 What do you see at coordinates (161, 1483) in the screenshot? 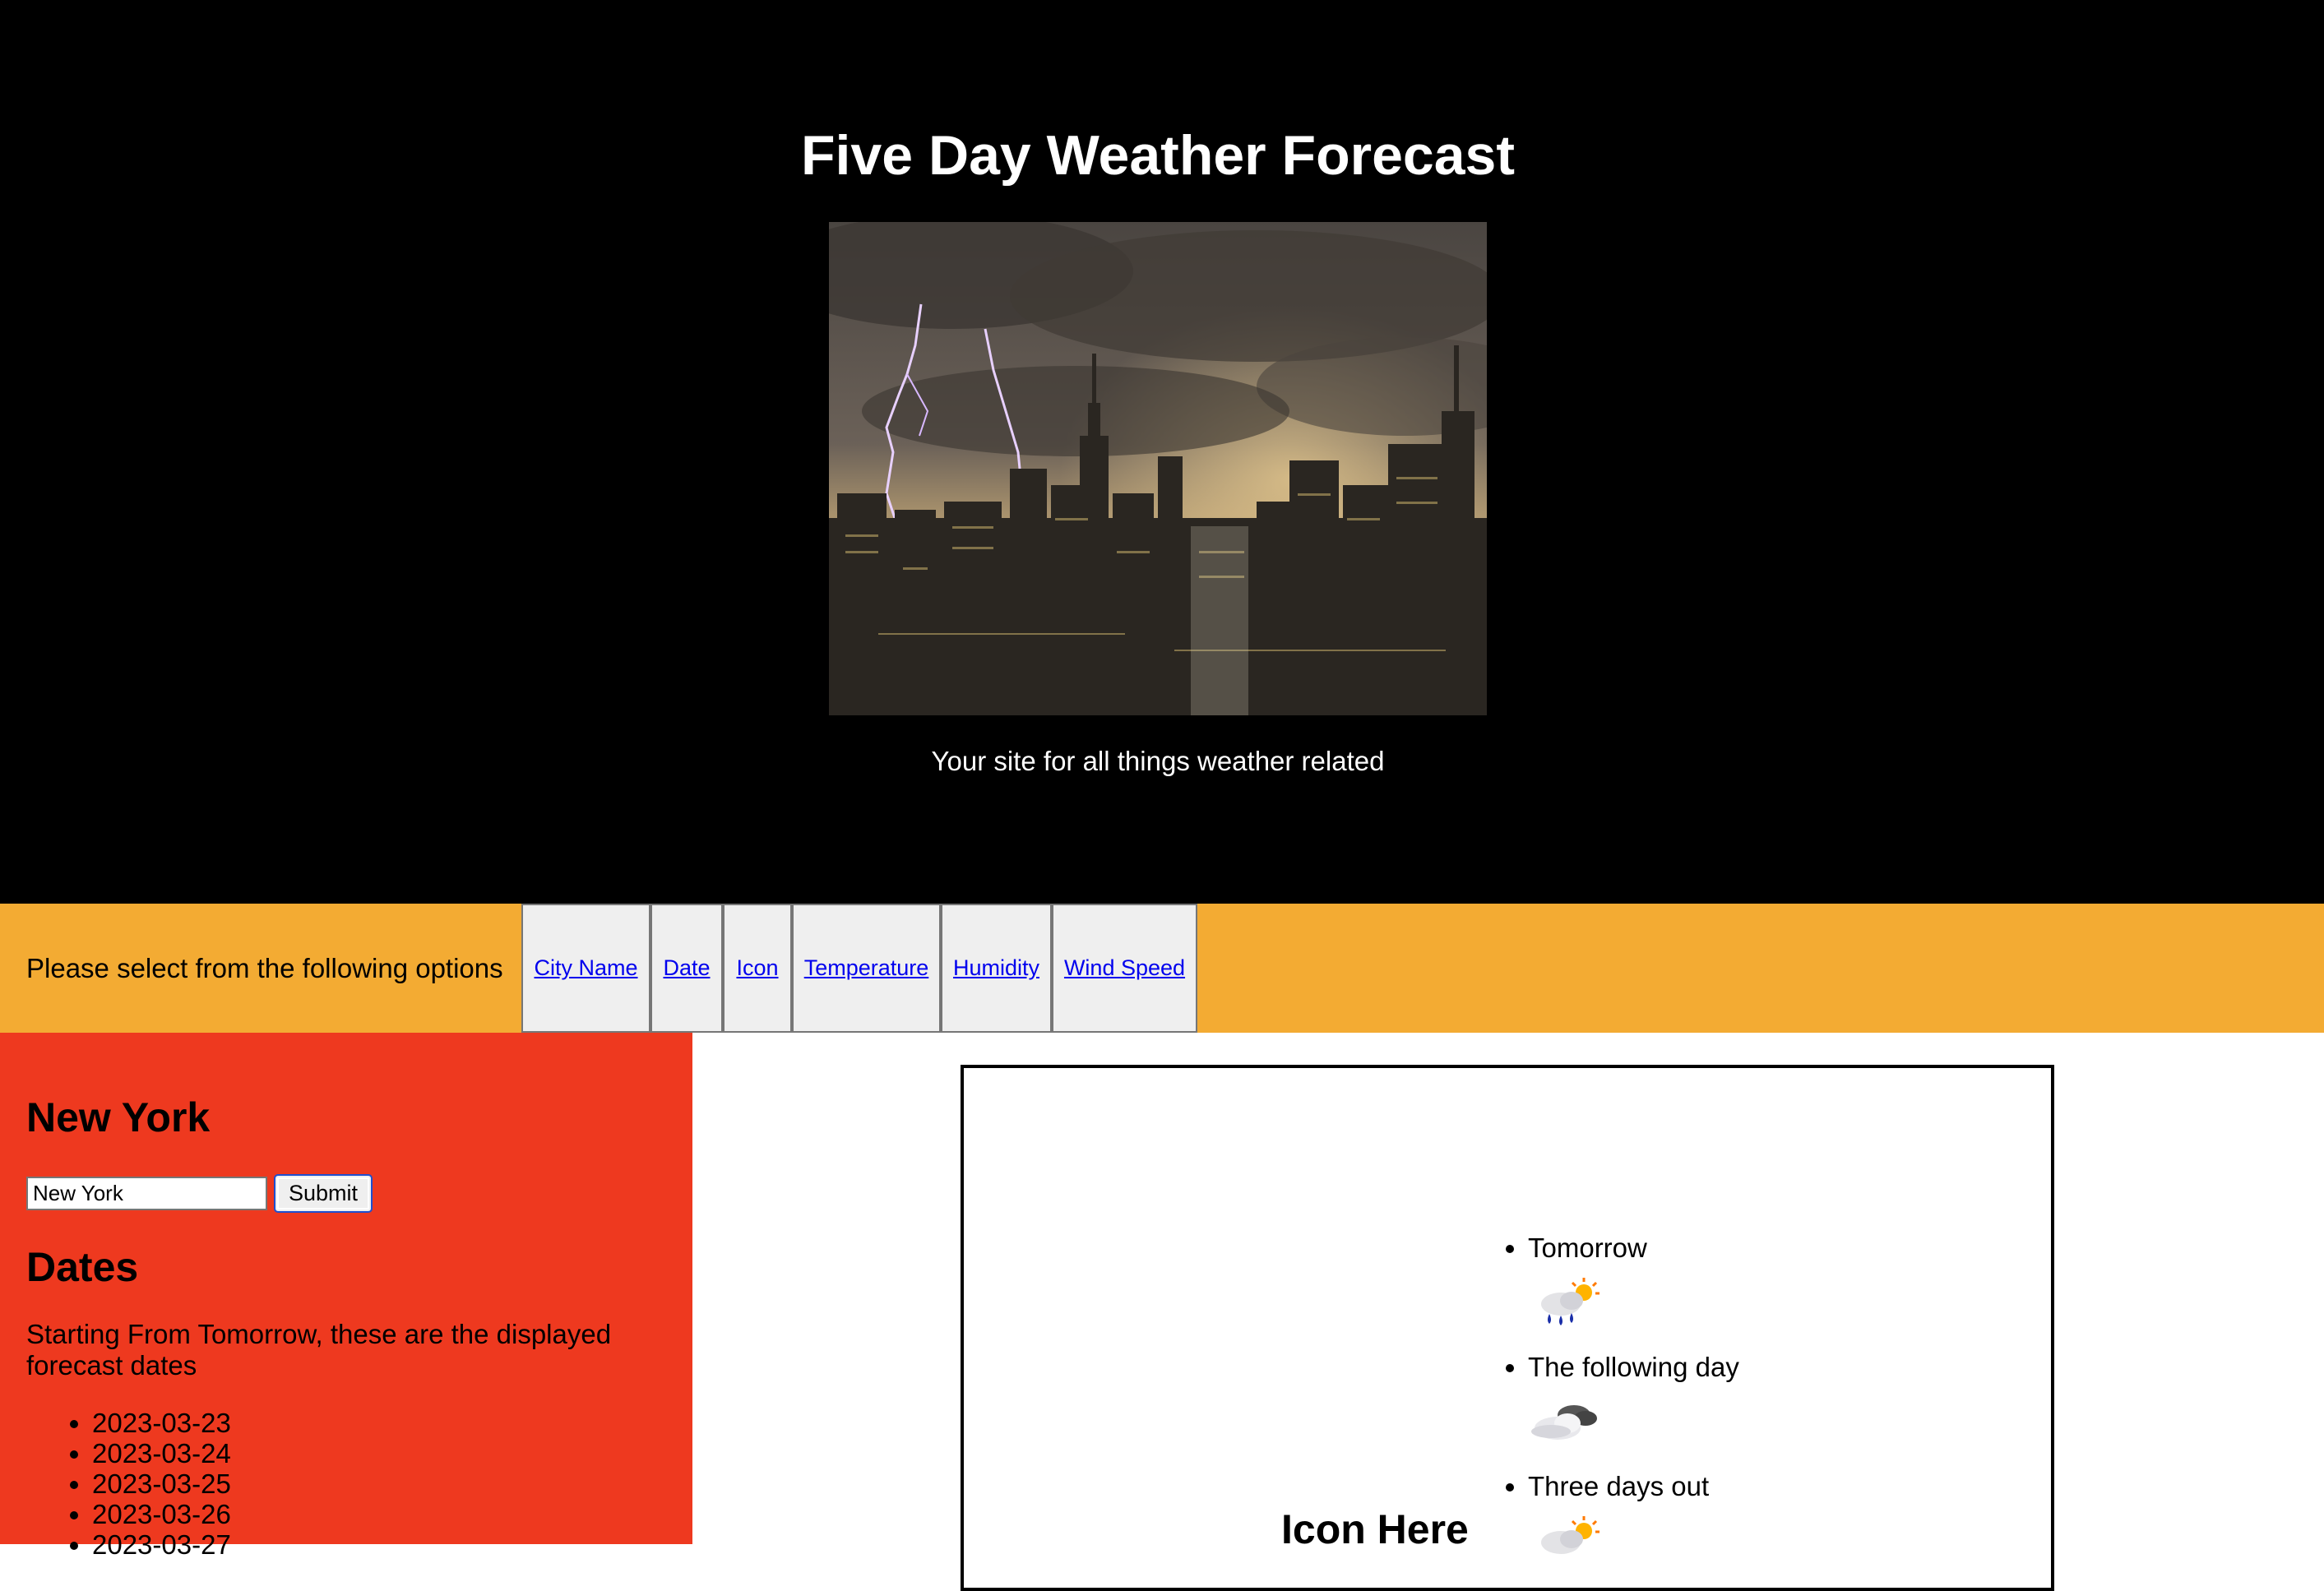
I see `date-item: 2023-03-25` at bounding box center [161, 1483].